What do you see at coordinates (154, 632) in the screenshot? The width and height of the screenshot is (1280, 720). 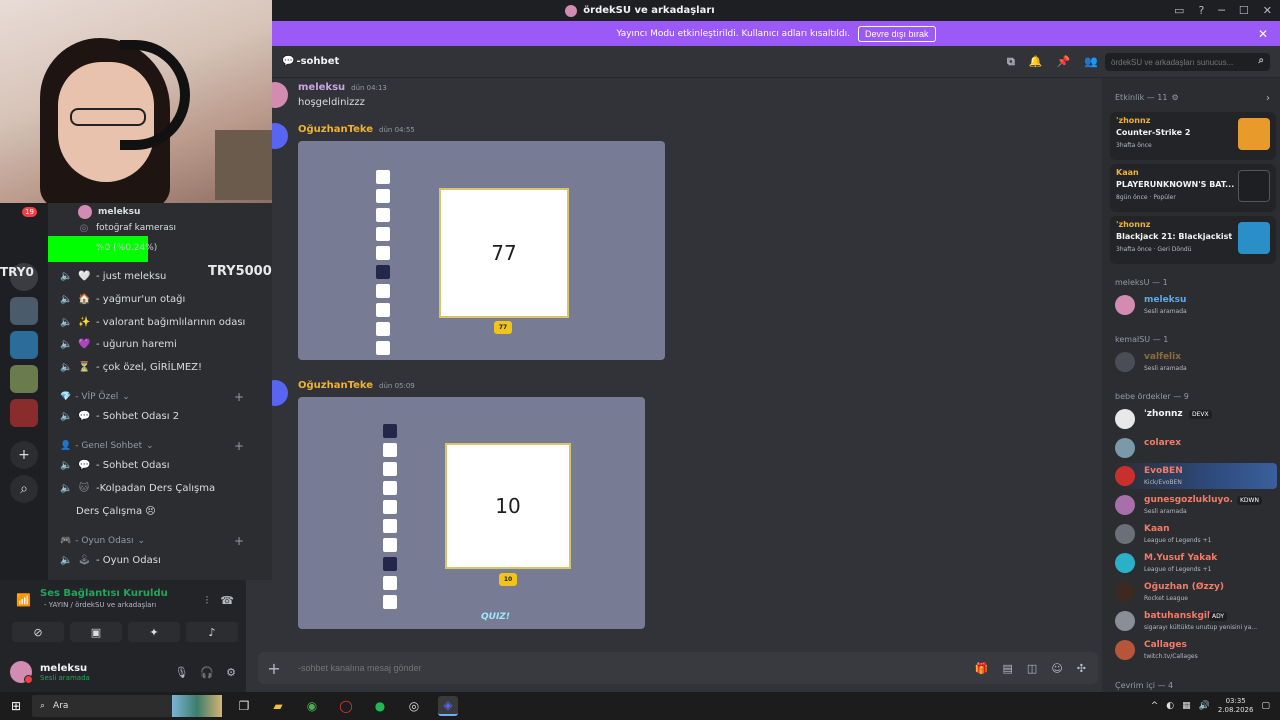 I see `activity-button: ✦` at bounding box center [154, 632].